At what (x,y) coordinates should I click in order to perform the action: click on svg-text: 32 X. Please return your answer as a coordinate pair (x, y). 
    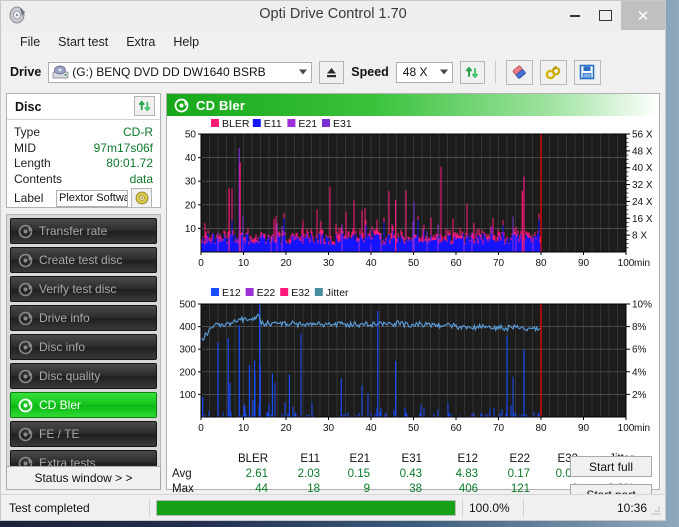
    Looking at the image, I should click on (642, 185).